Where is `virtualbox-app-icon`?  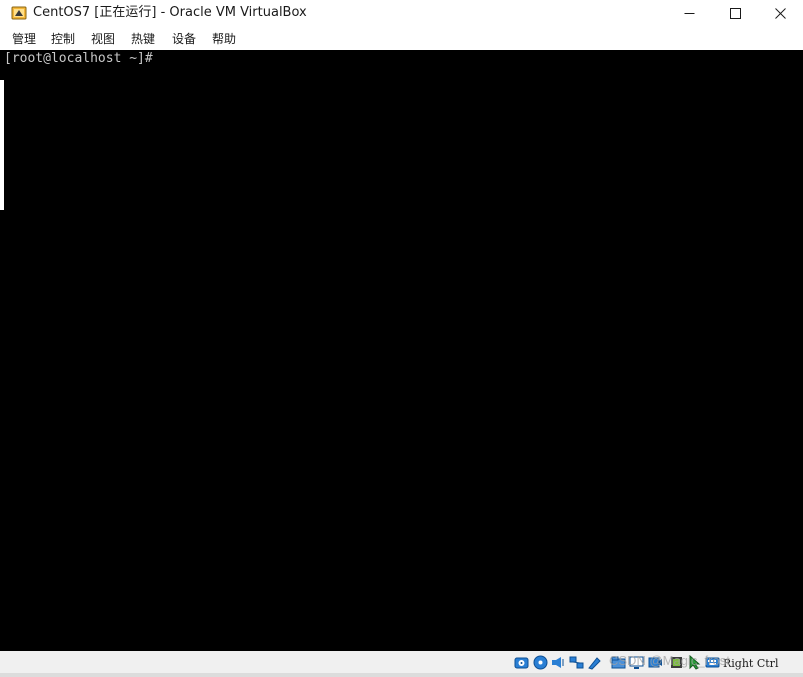
virtualbox-app-icon is located at coordinates (19, 13).